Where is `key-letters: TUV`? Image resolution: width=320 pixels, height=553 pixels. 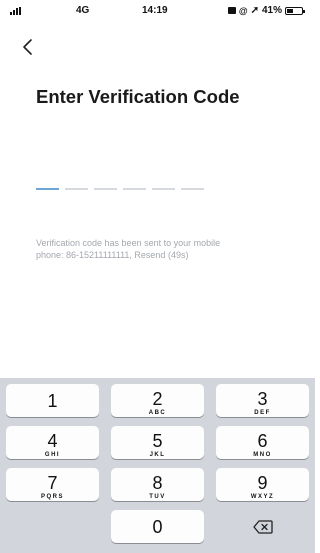 key-letters: TUV is located at coordinates (157, 497).